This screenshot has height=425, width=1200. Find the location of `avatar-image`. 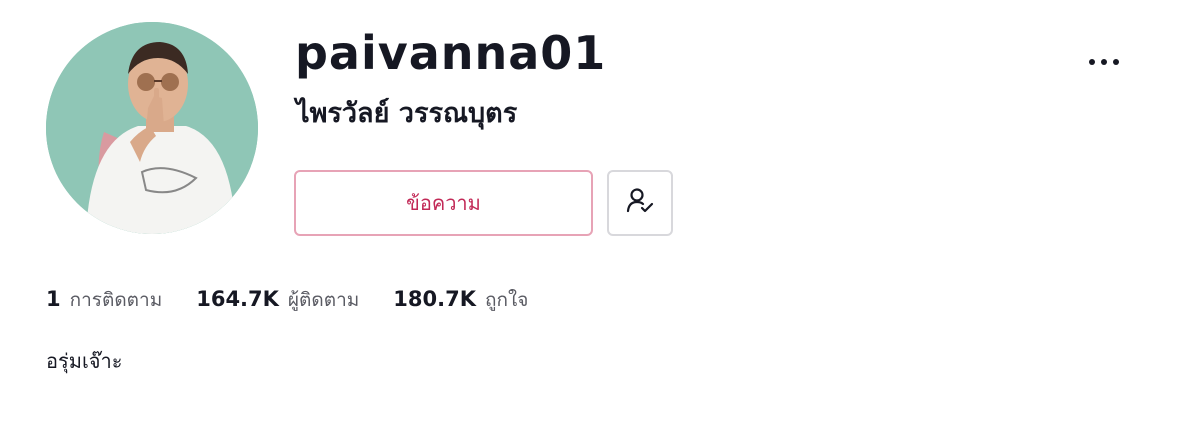

avatar-image is located at coordinates (152, 128).